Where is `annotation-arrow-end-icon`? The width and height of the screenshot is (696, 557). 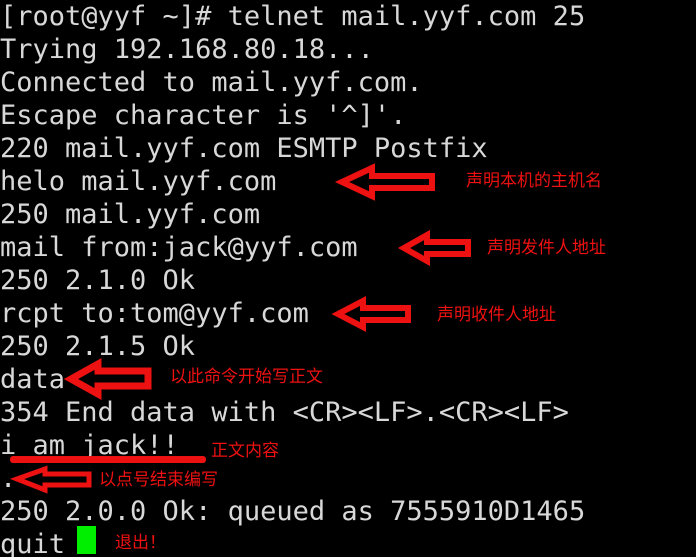 annotation-arrow-end-icon is located at coordinates (51, 479).